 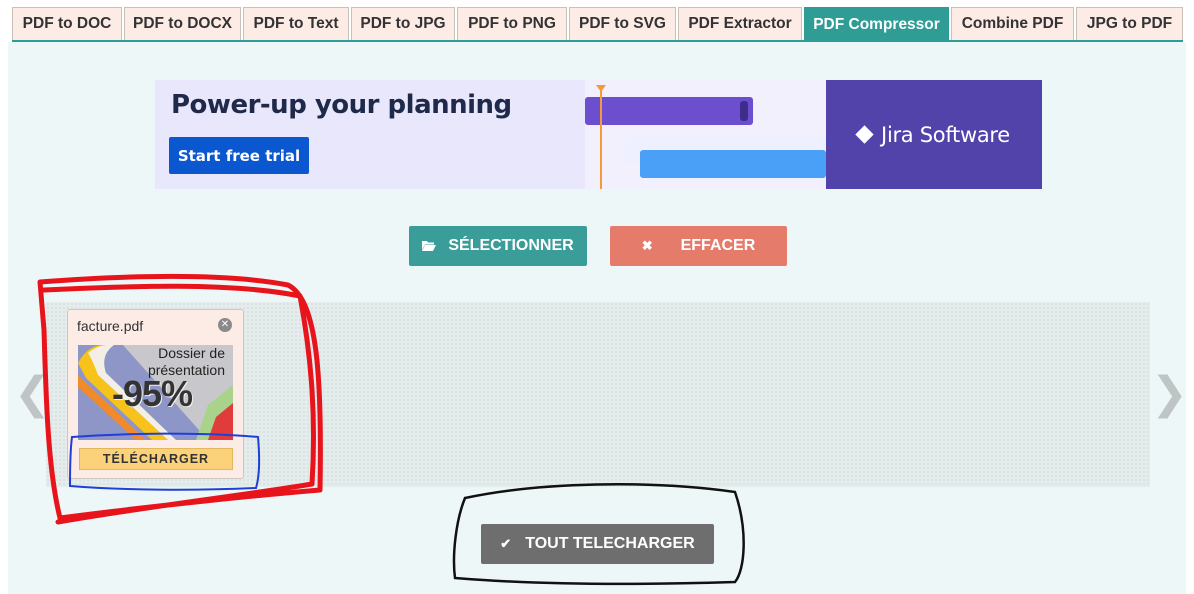 I want to click on ad-today-marker, so click(x=601, y=88).